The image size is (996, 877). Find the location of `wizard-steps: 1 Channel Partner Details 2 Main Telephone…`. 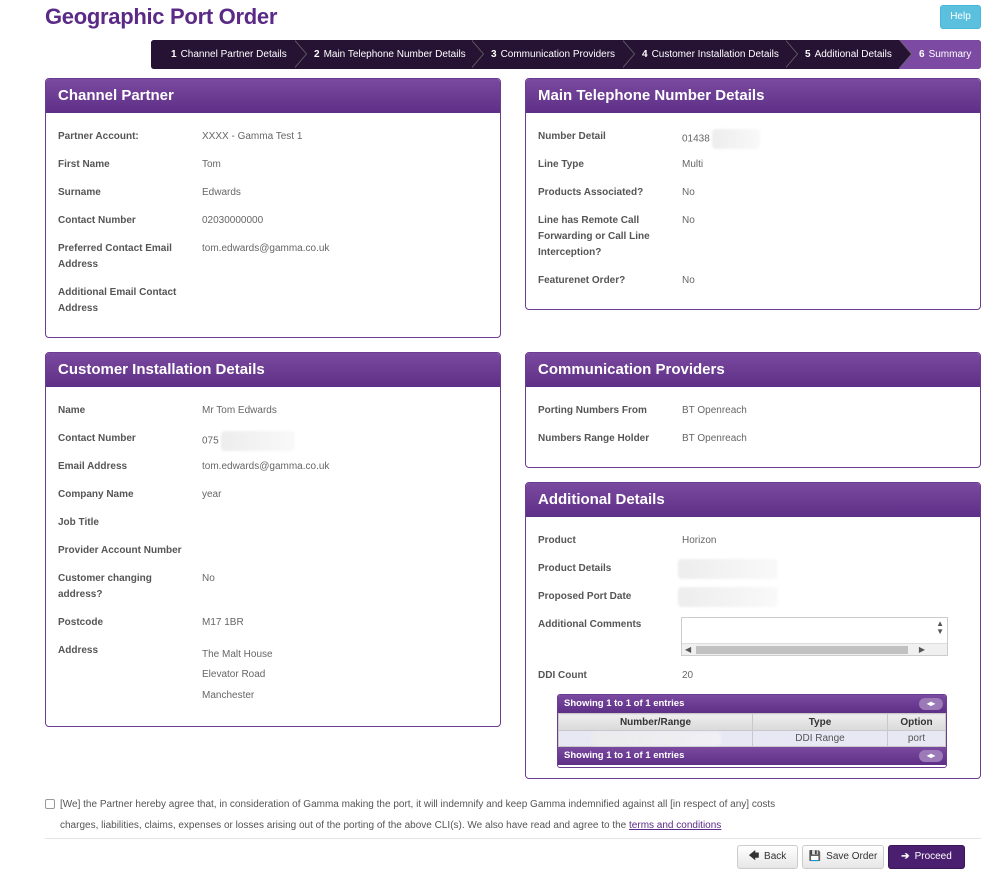

wizard-steps: 1 Channel Partner Details 2 Main Telephone… is located at coordinates (566, 54).